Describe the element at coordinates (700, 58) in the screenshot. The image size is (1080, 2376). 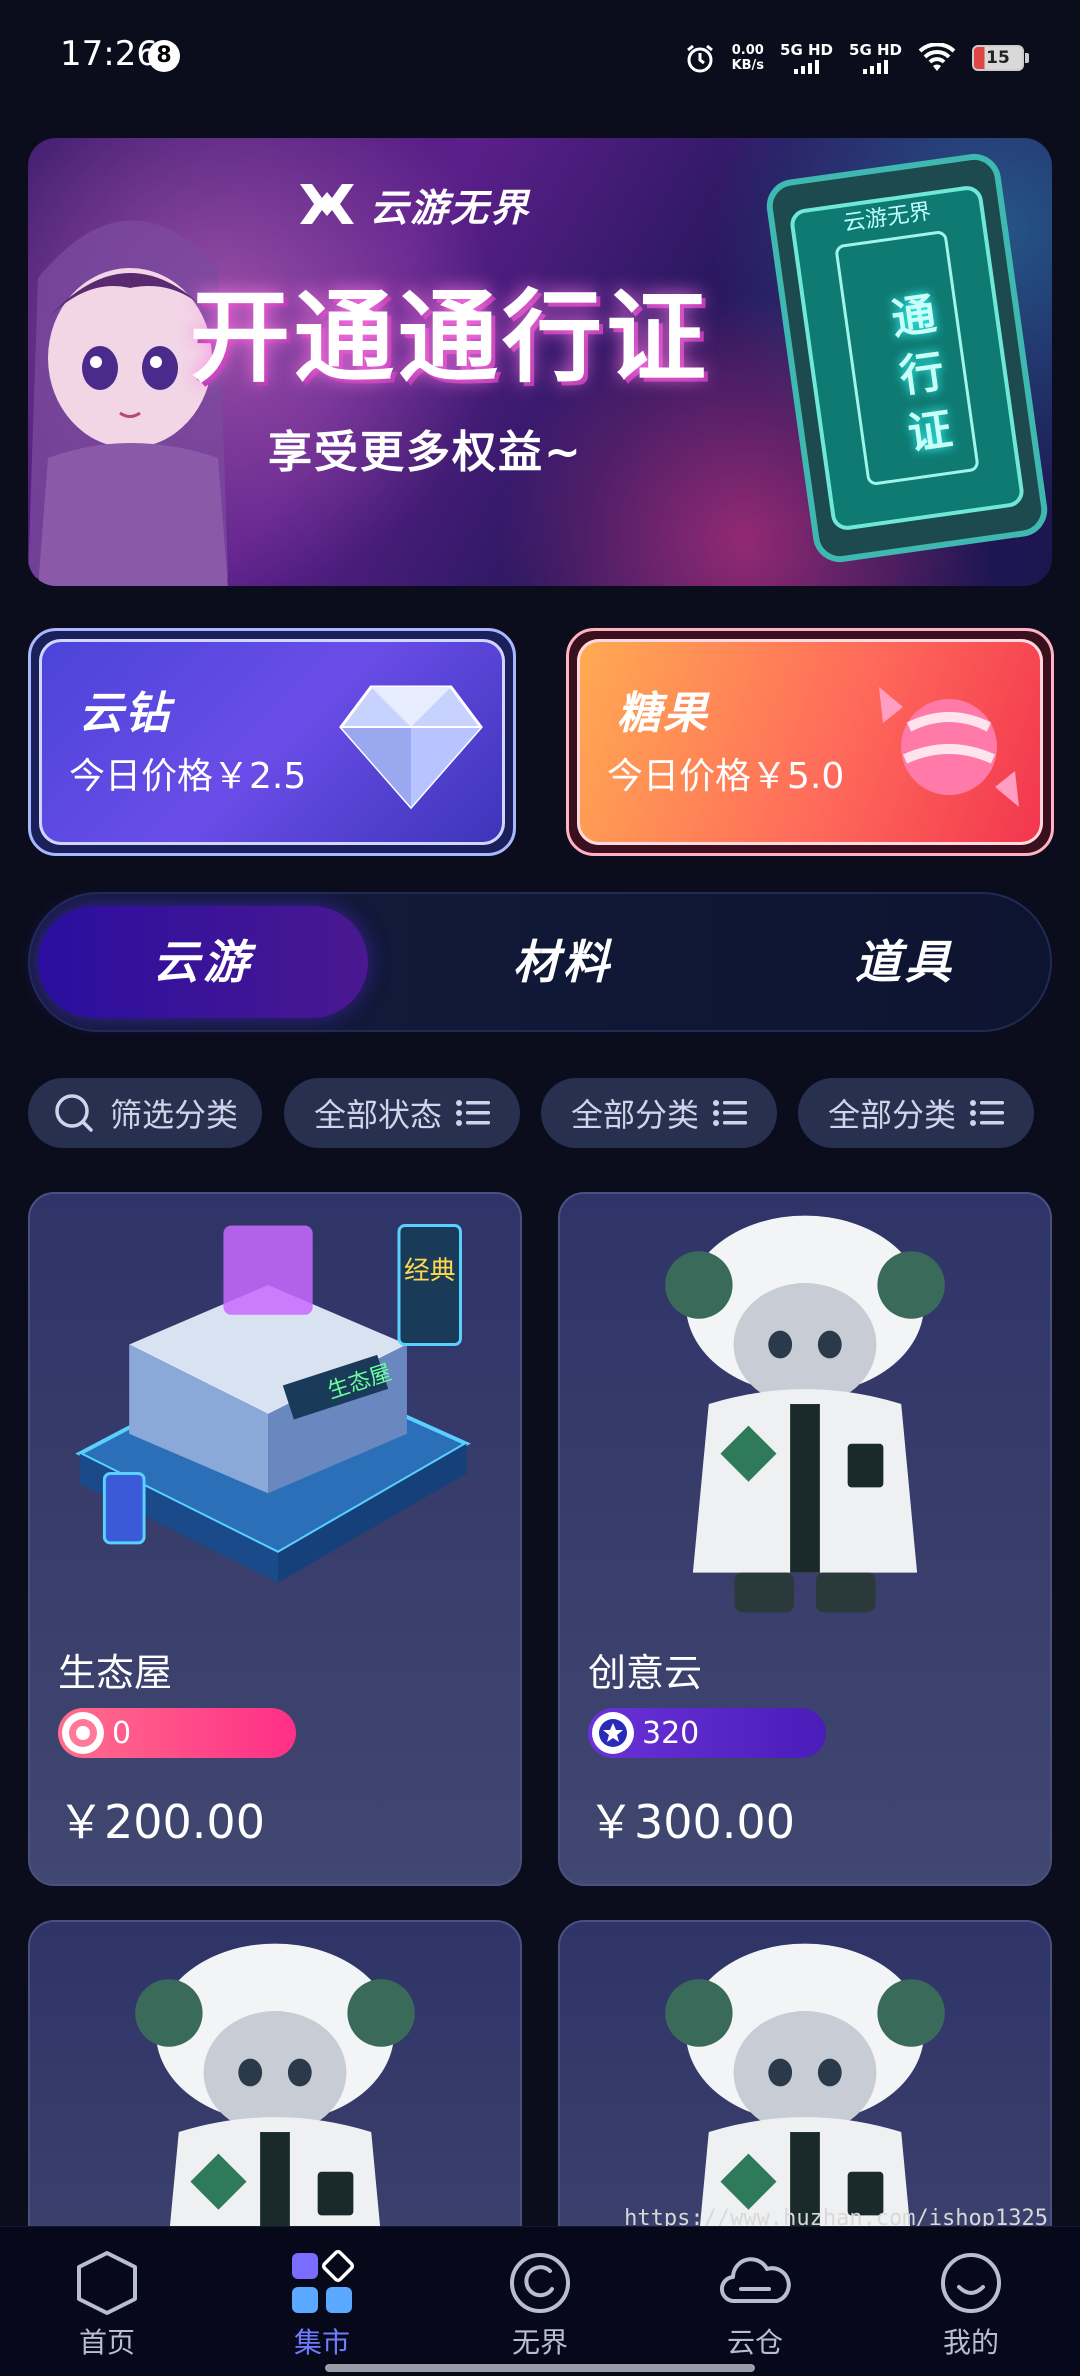
I see `alarm-icon` at that location.